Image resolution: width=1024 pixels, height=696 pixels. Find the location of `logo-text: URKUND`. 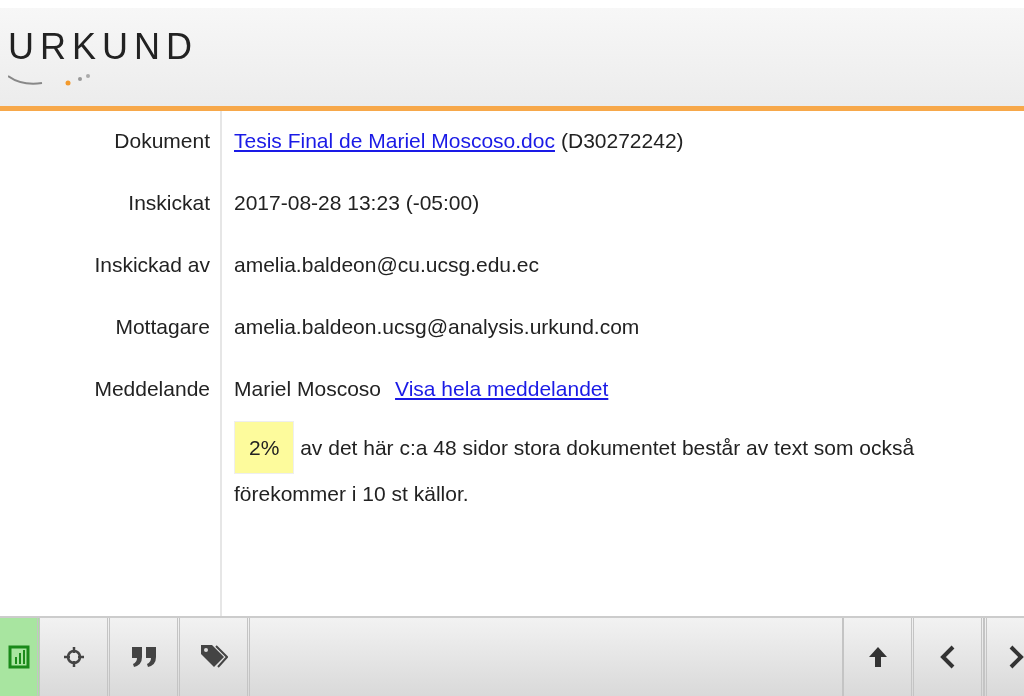

logo-text: URKUND is located at coordinates (103, 47).